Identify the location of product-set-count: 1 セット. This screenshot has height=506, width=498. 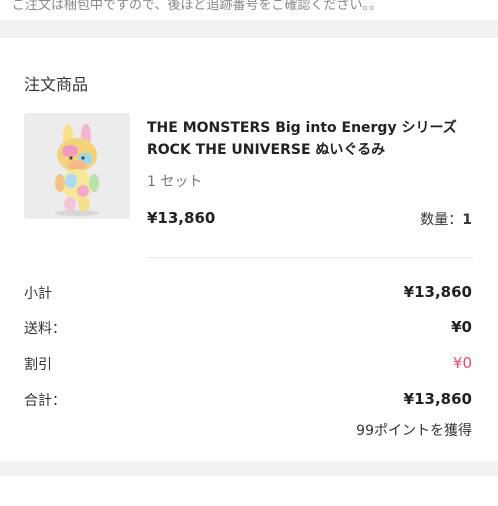
(175, 182).